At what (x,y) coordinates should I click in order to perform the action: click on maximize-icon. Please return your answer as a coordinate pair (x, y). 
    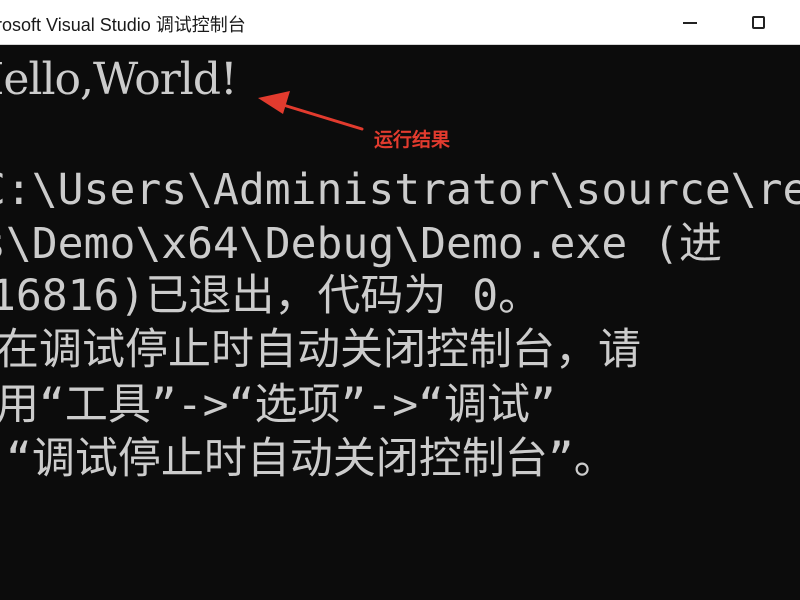
    Looking at the image, I should click on (758, 22).